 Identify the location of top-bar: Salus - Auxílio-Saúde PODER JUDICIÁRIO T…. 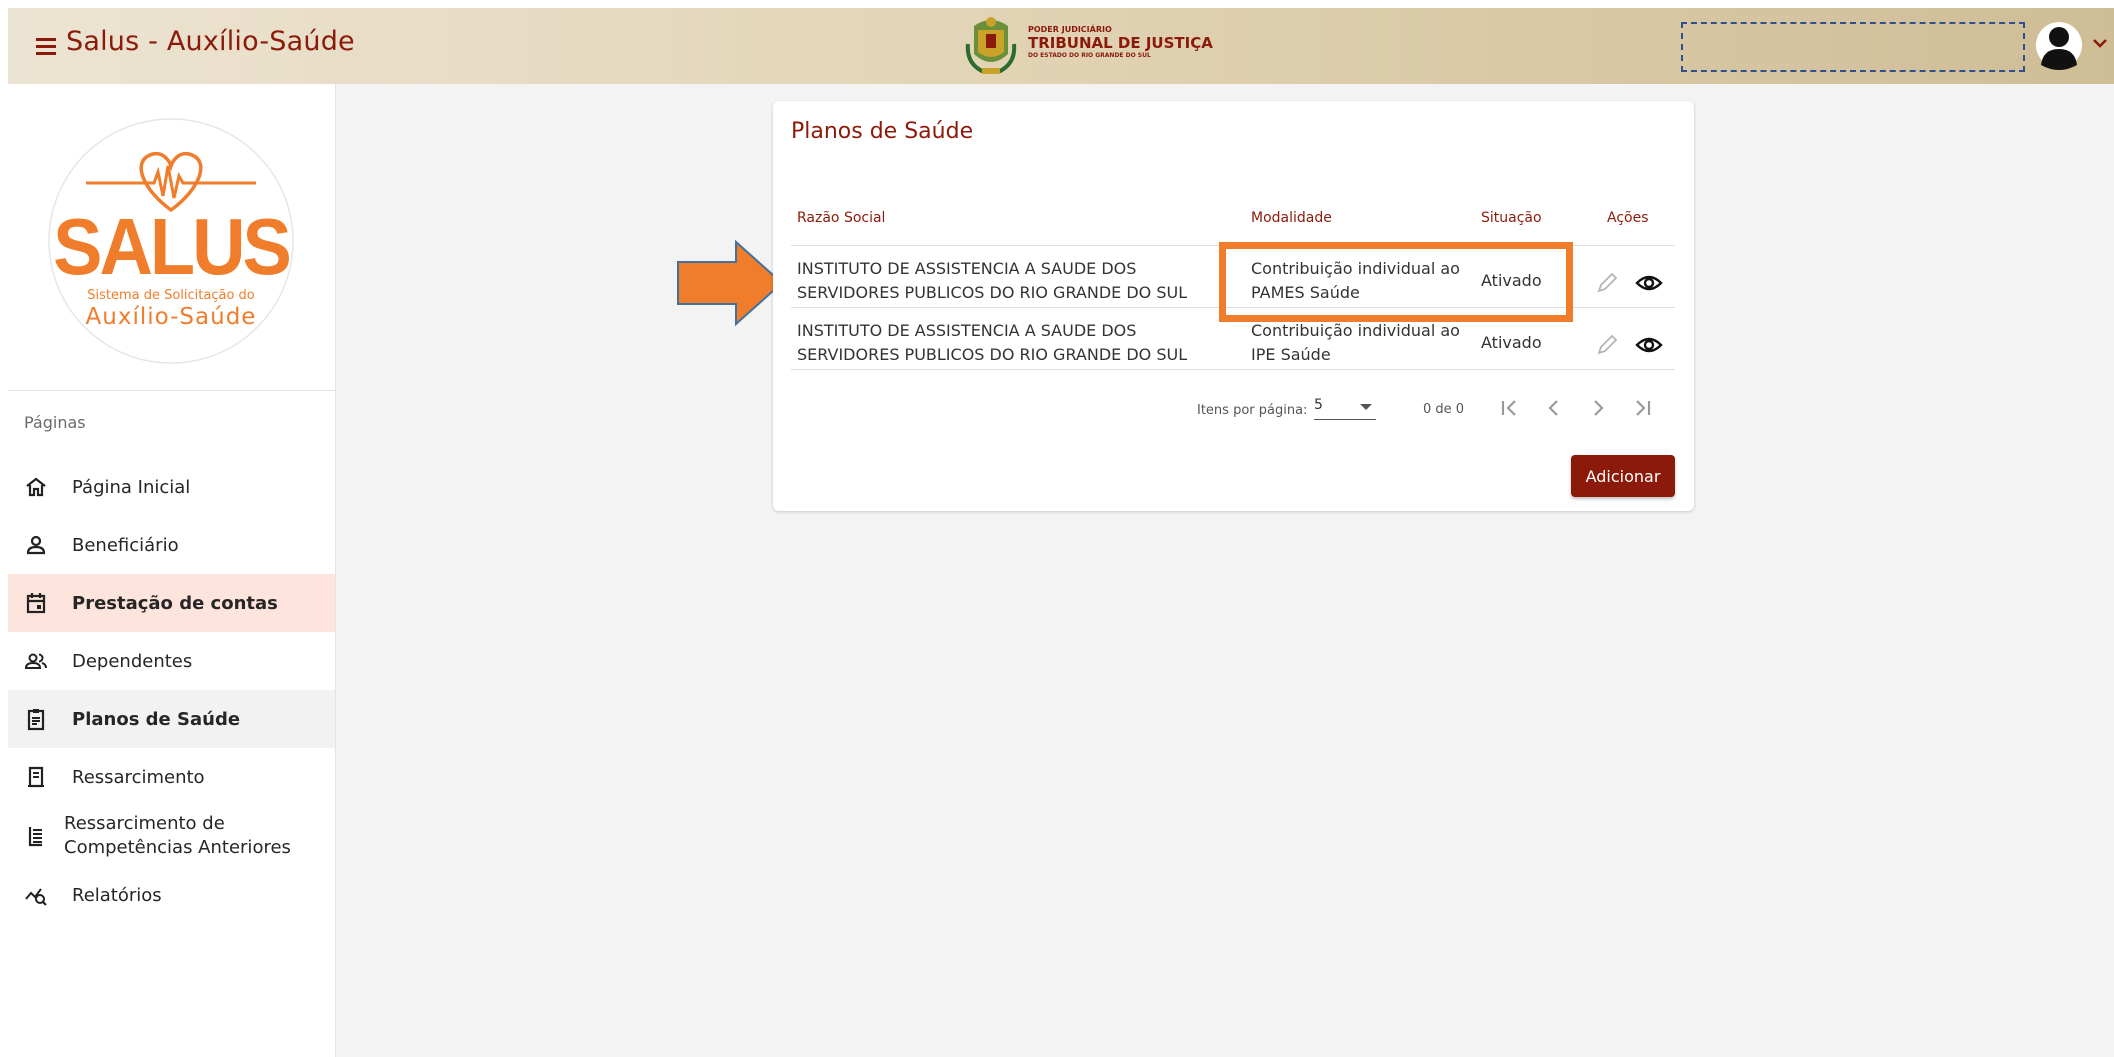
(1061, 46).